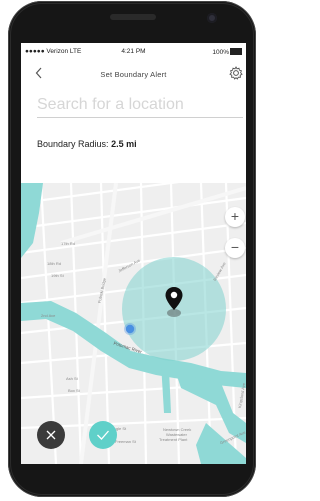 The image size is (320, 501). I want to click on boundary-radius: Boundary Radius: 2.5 mi, so click(87, 144).